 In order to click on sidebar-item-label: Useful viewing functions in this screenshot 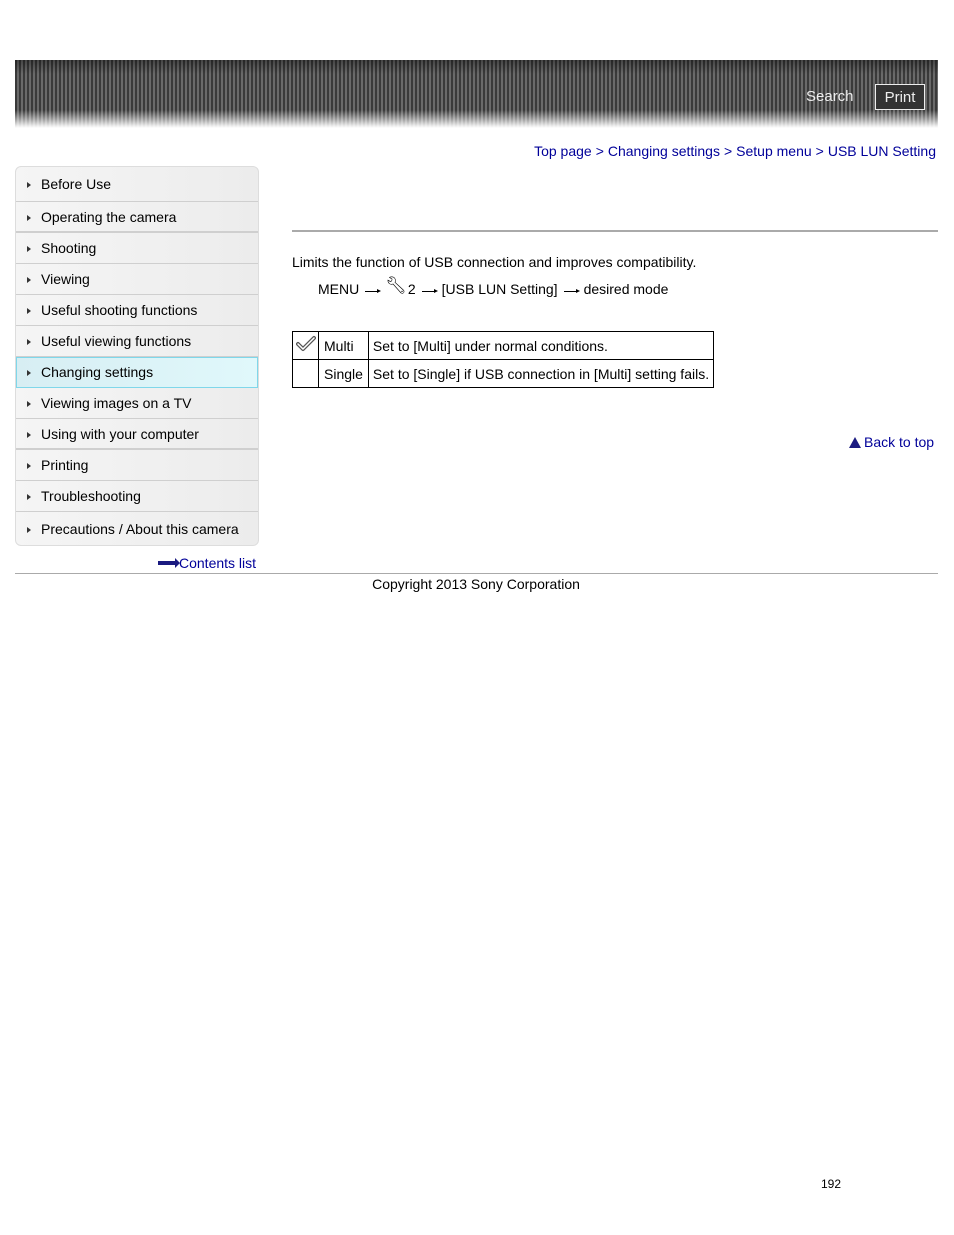, I will do `click(116, 341)`.